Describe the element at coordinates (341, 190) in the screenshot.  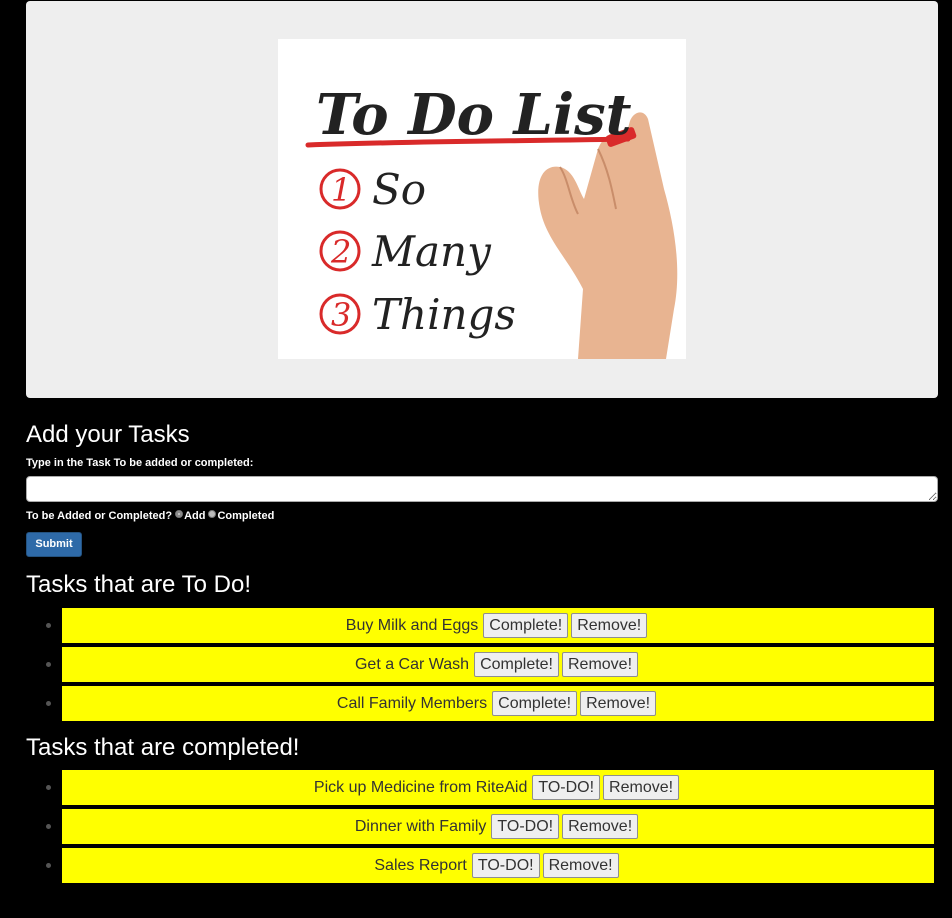
I see `svg-text: 1` at that location.